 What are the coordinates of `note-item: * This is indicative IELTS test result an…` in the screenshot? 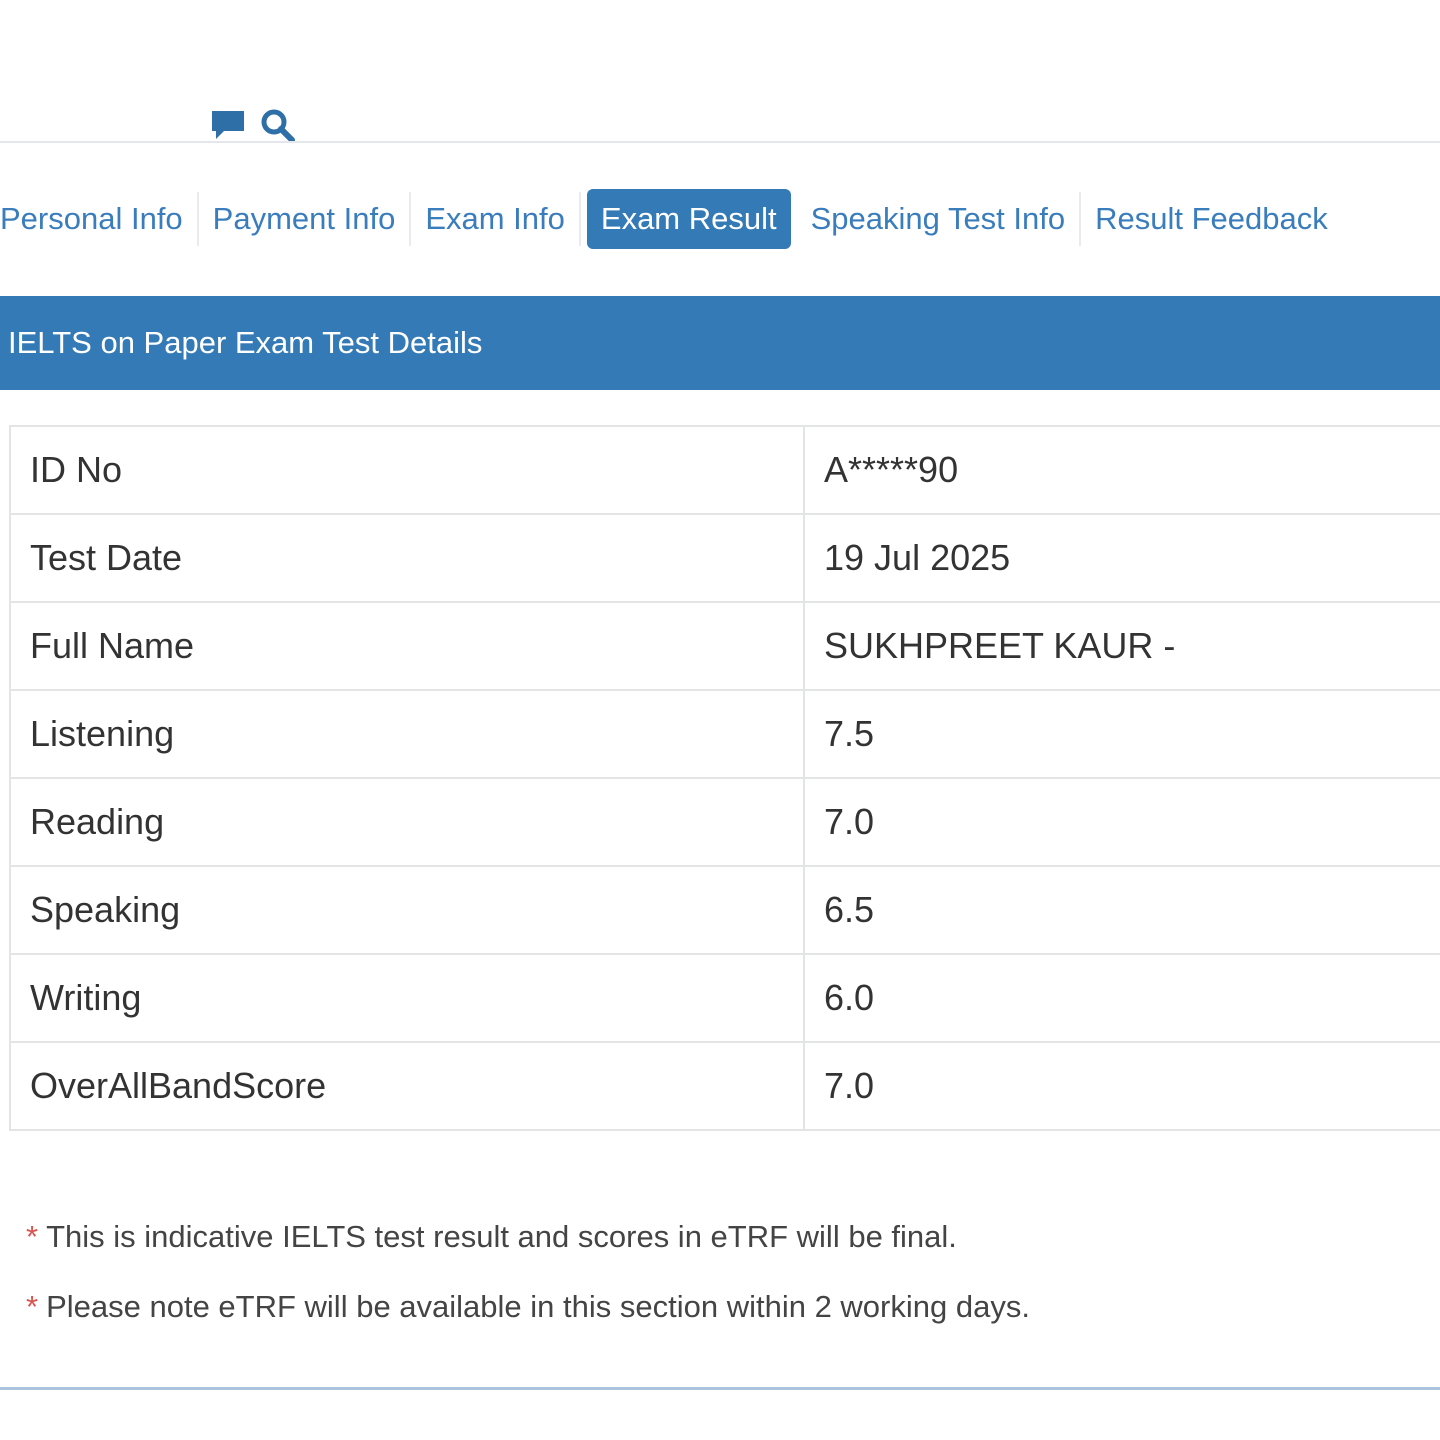 It's located at (528, 1247).